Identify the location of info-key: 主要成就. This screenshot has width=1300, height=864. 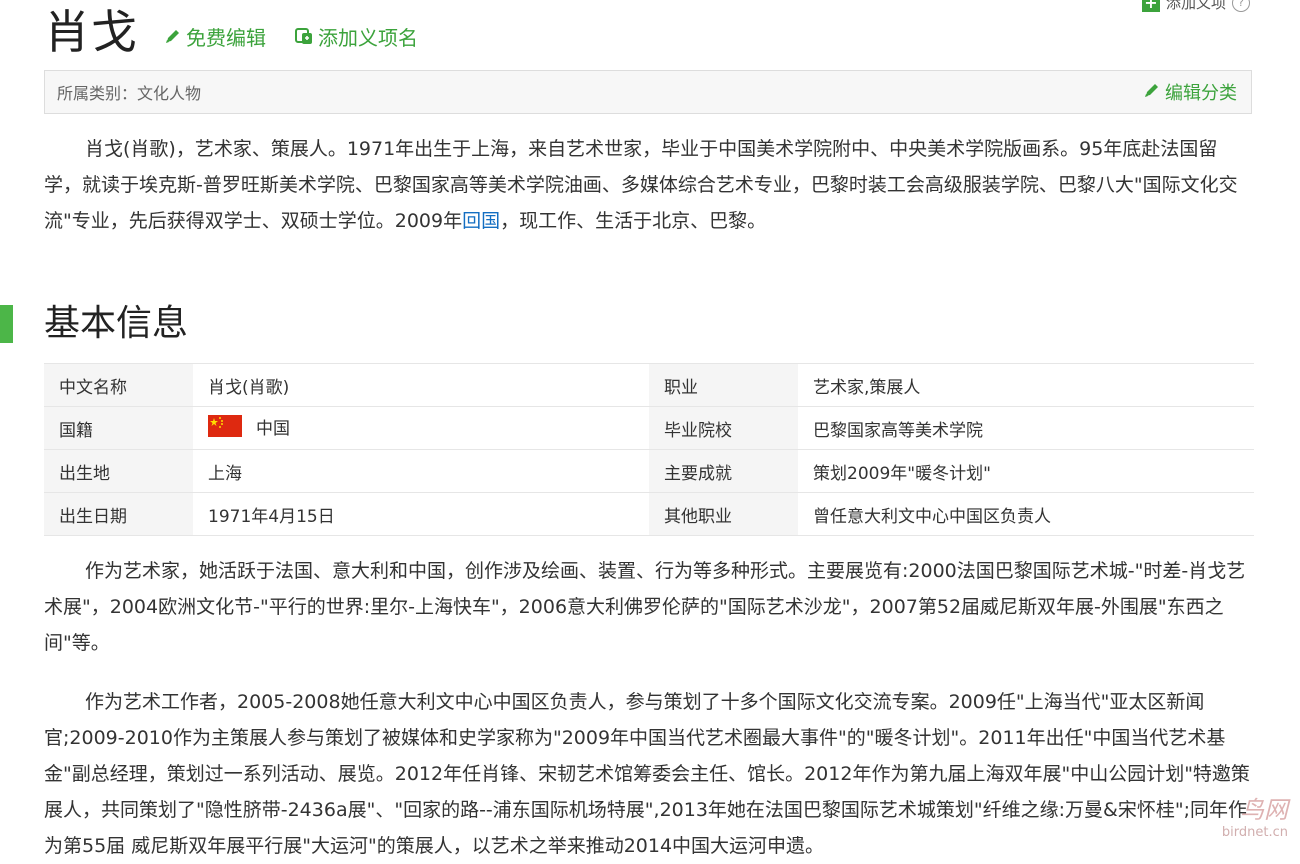
(723, 471).